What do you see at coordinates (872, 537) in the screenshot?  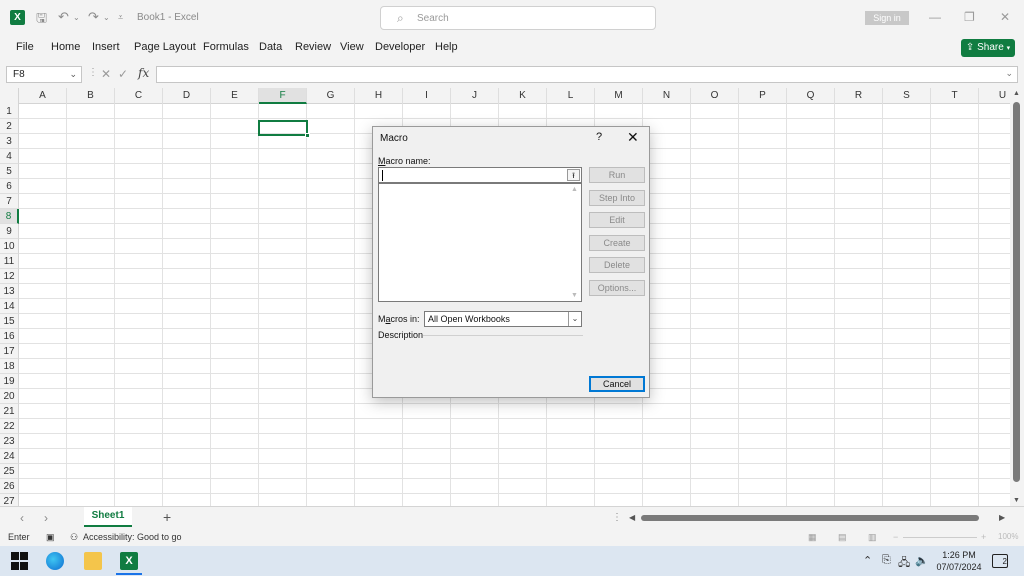 I see `page-break-view-icon: ▥` at bounding box center [872, 537].